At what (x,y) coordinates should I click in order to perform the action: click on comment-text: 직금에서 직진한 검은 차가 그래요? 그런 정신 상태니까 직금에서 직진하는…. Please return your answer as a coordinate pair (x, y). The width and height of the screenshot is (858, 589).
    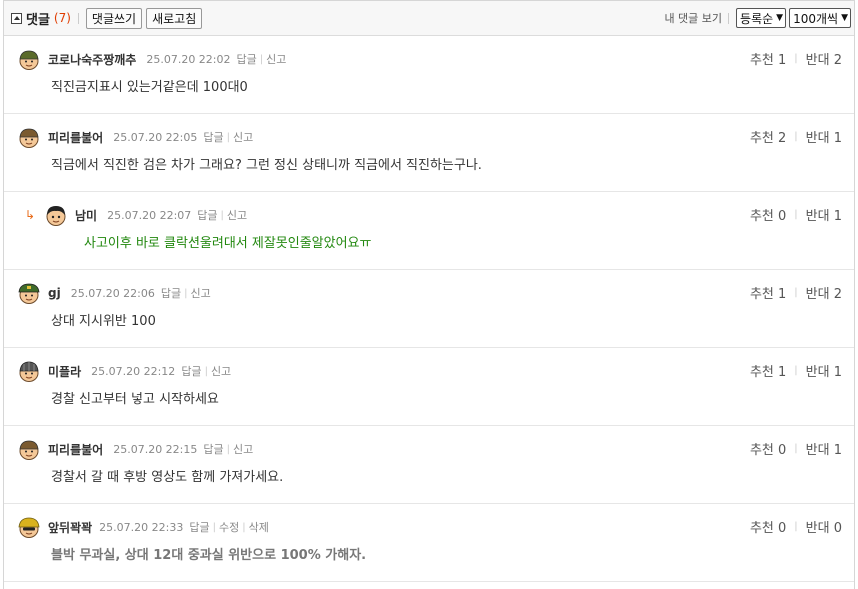
    Looking at the image, I should click on (266, 165).